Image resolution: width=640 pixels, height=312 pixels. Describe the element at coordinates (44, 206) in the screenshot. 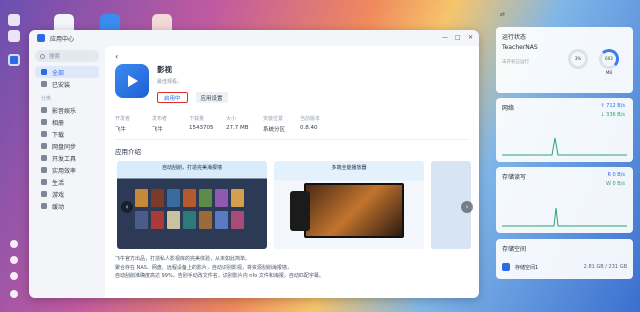

I see `misc-icon` at that location.